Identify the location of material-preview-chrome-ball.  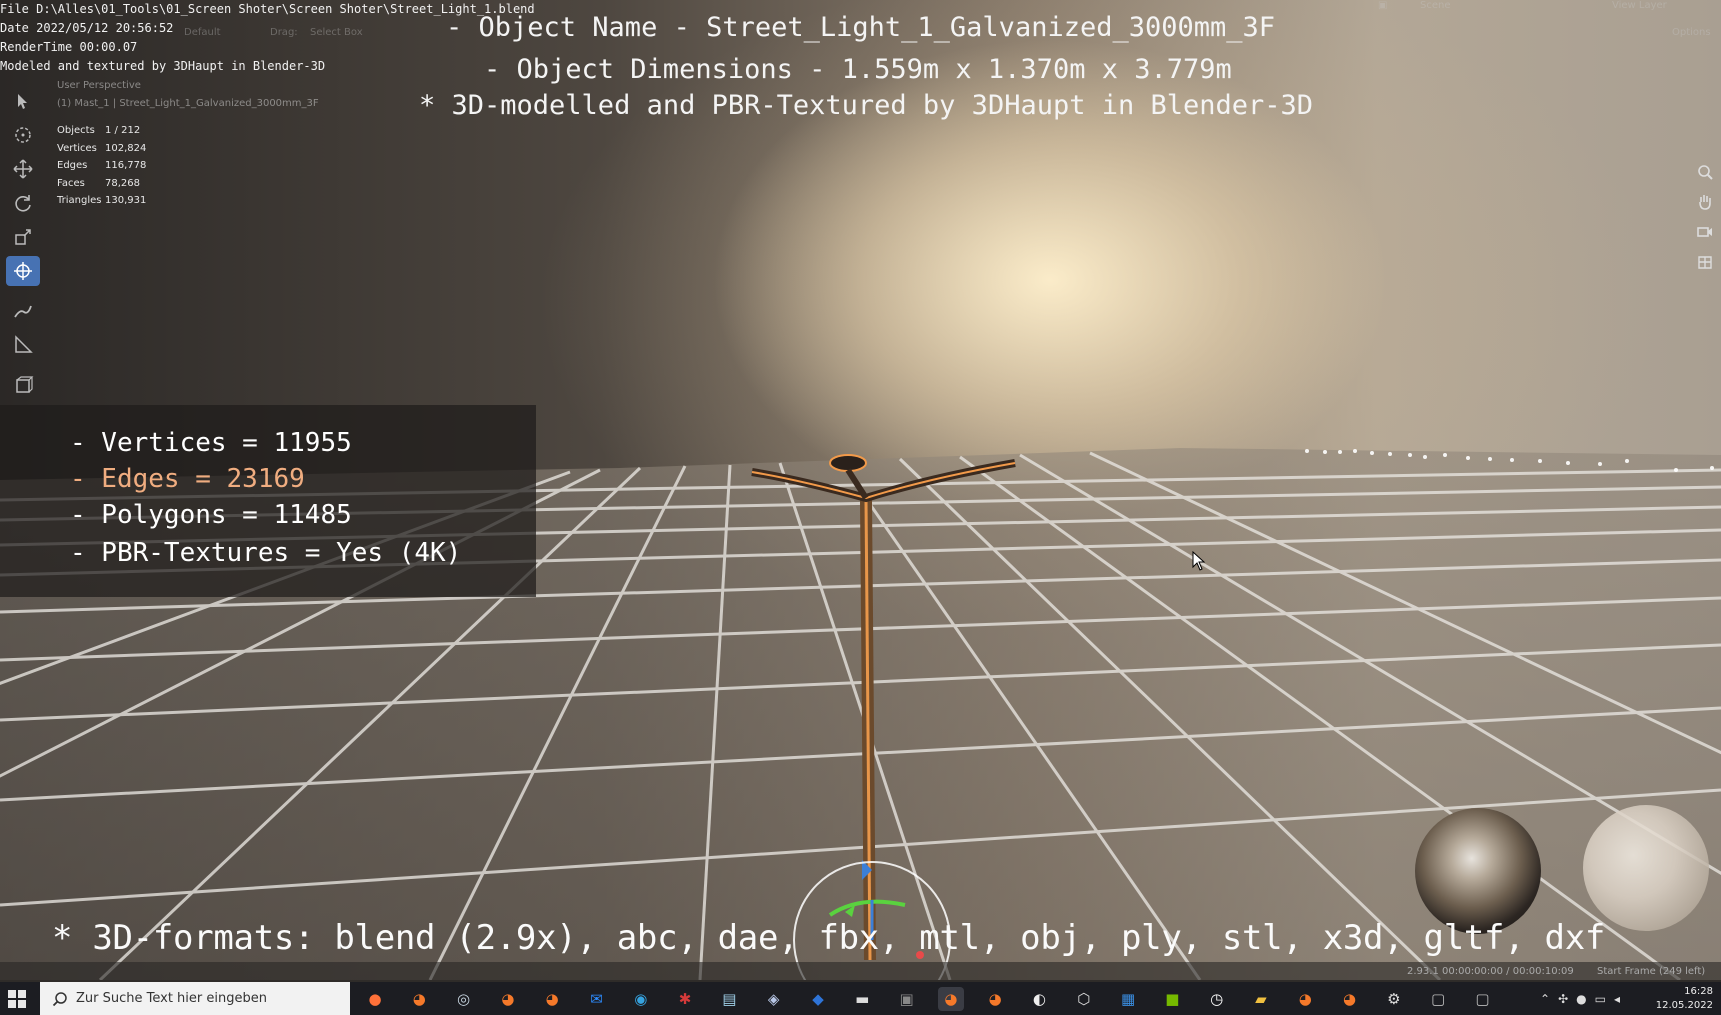
(1478, 871).